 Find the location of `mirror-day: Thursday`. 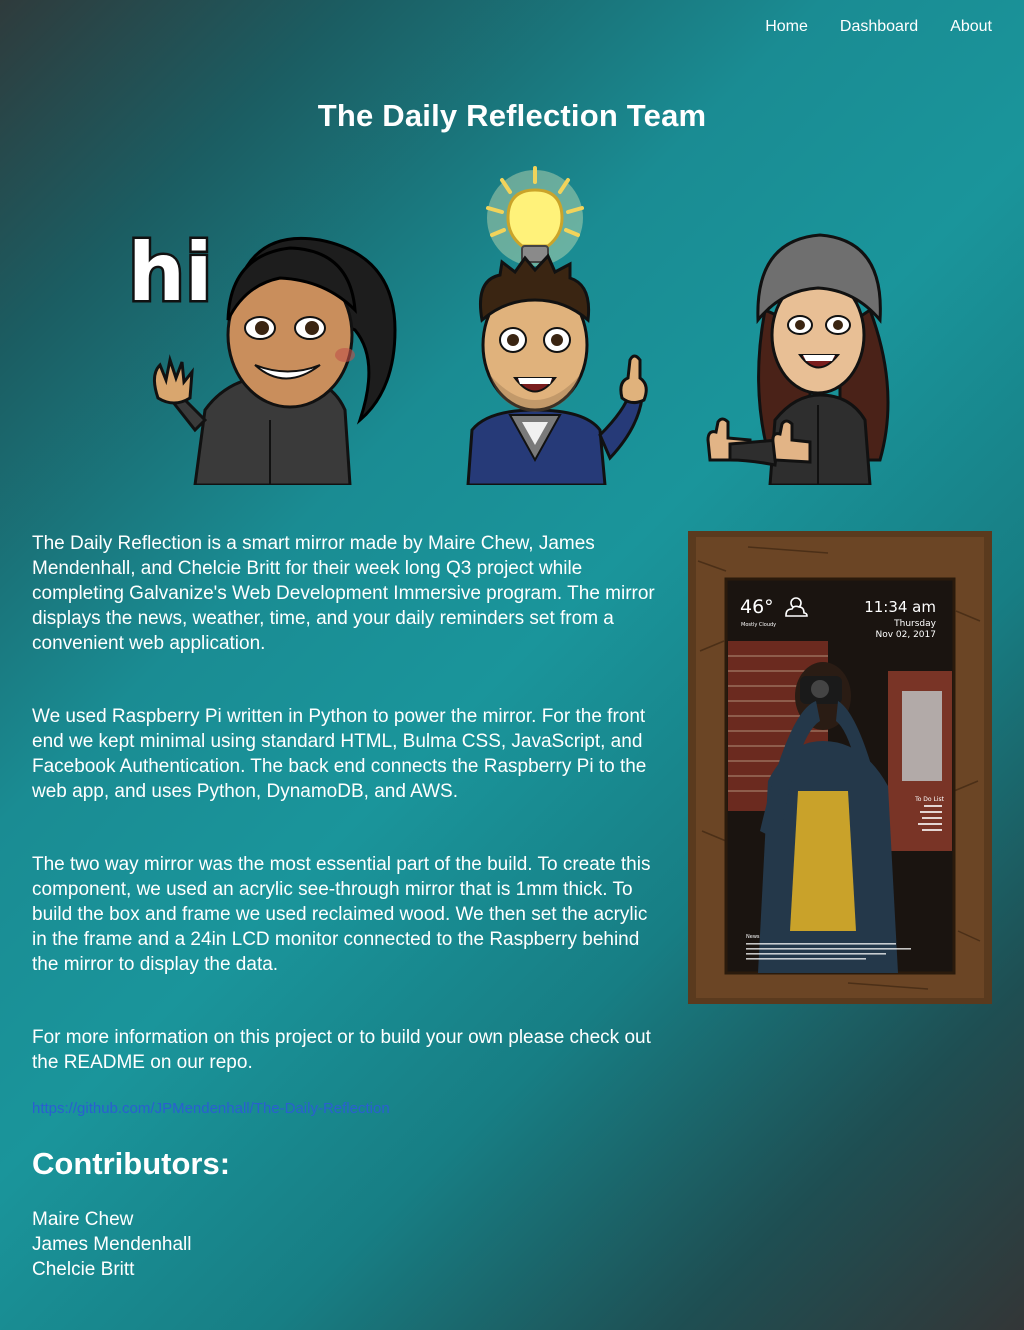

mirror-day: Thursday is located at coordinates (915, 624).